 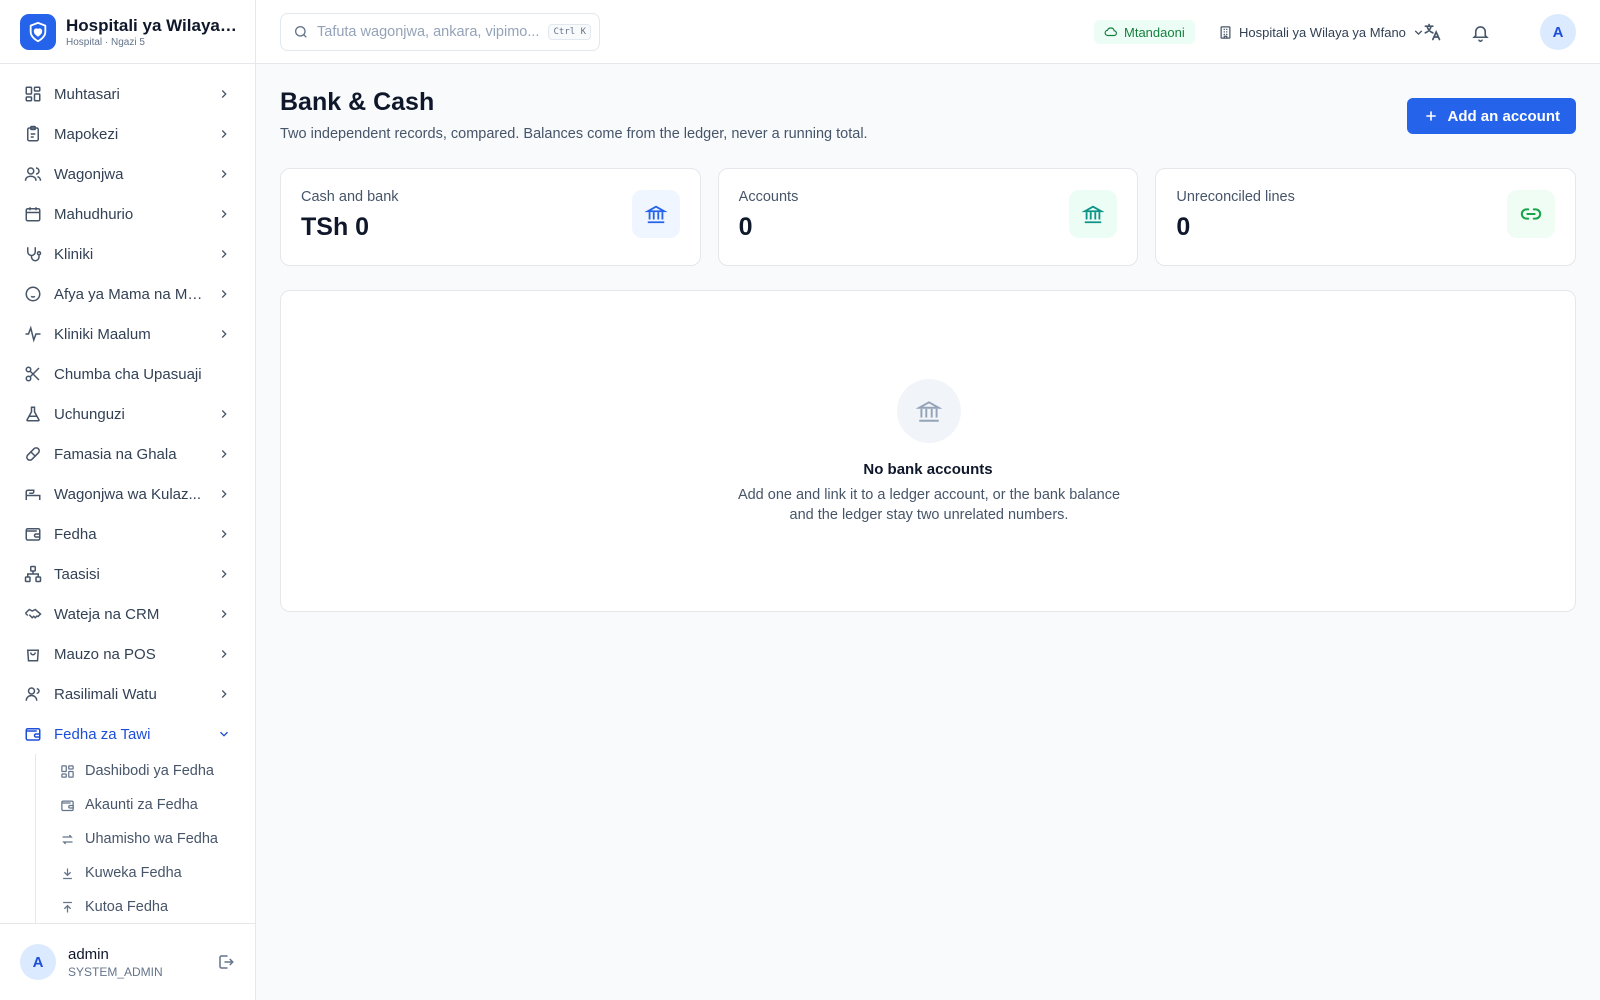 I want to click on sidebar-item-chumba-cha-upasuaji: Chumba cha Upasuaji, so click(x=127, y=374).